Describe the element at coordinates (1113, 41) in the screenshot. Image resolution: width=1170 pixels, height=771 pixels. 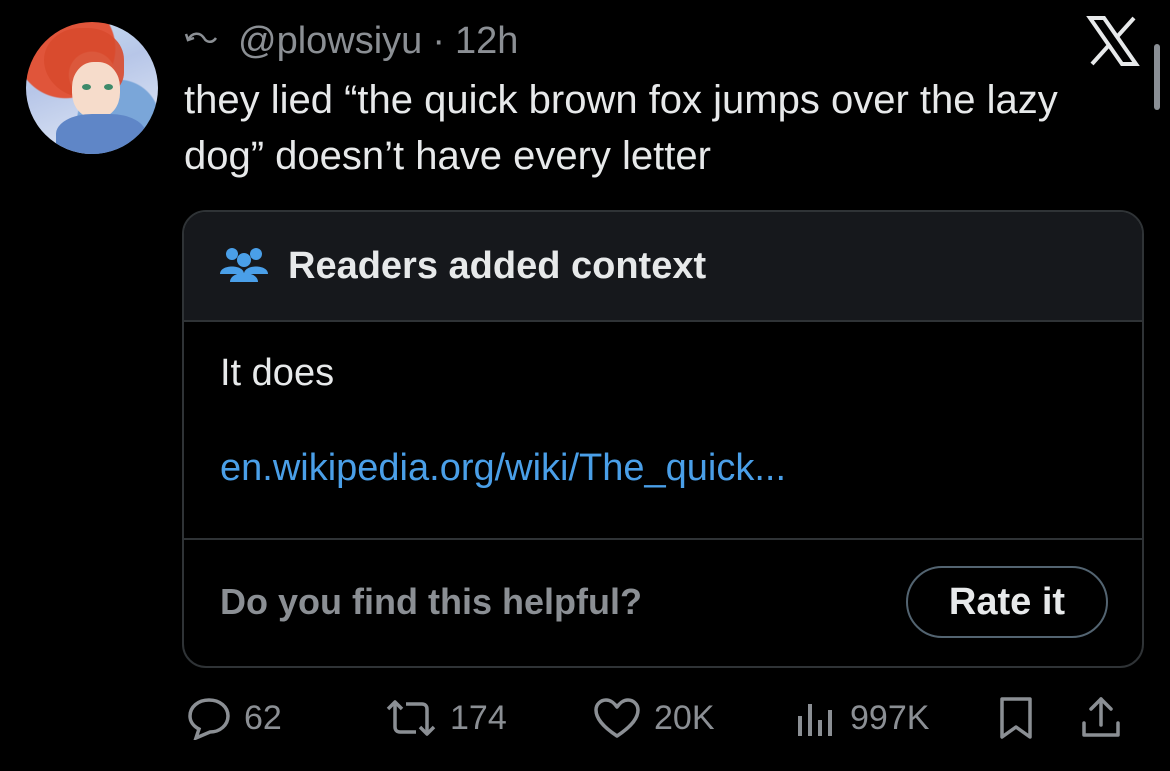
I see `x-logo-icon` at that location.